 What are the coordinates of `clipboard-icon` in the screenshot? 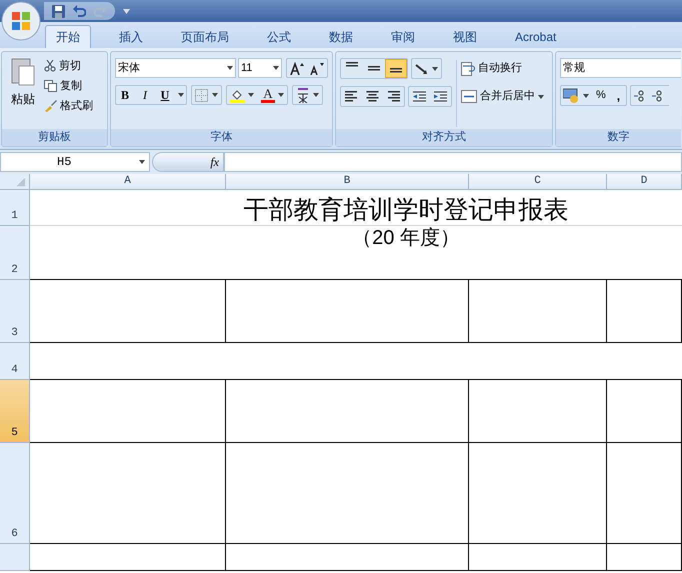 It's located at (23, 71).